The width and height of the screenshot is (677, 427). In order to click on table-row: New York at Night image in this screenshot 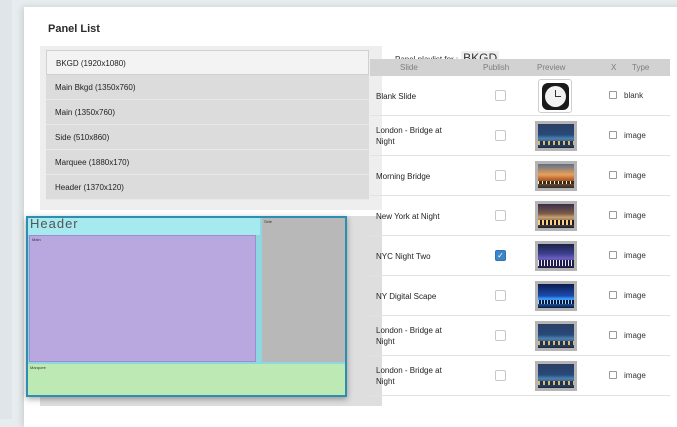, I will do `click(520, 216)`.